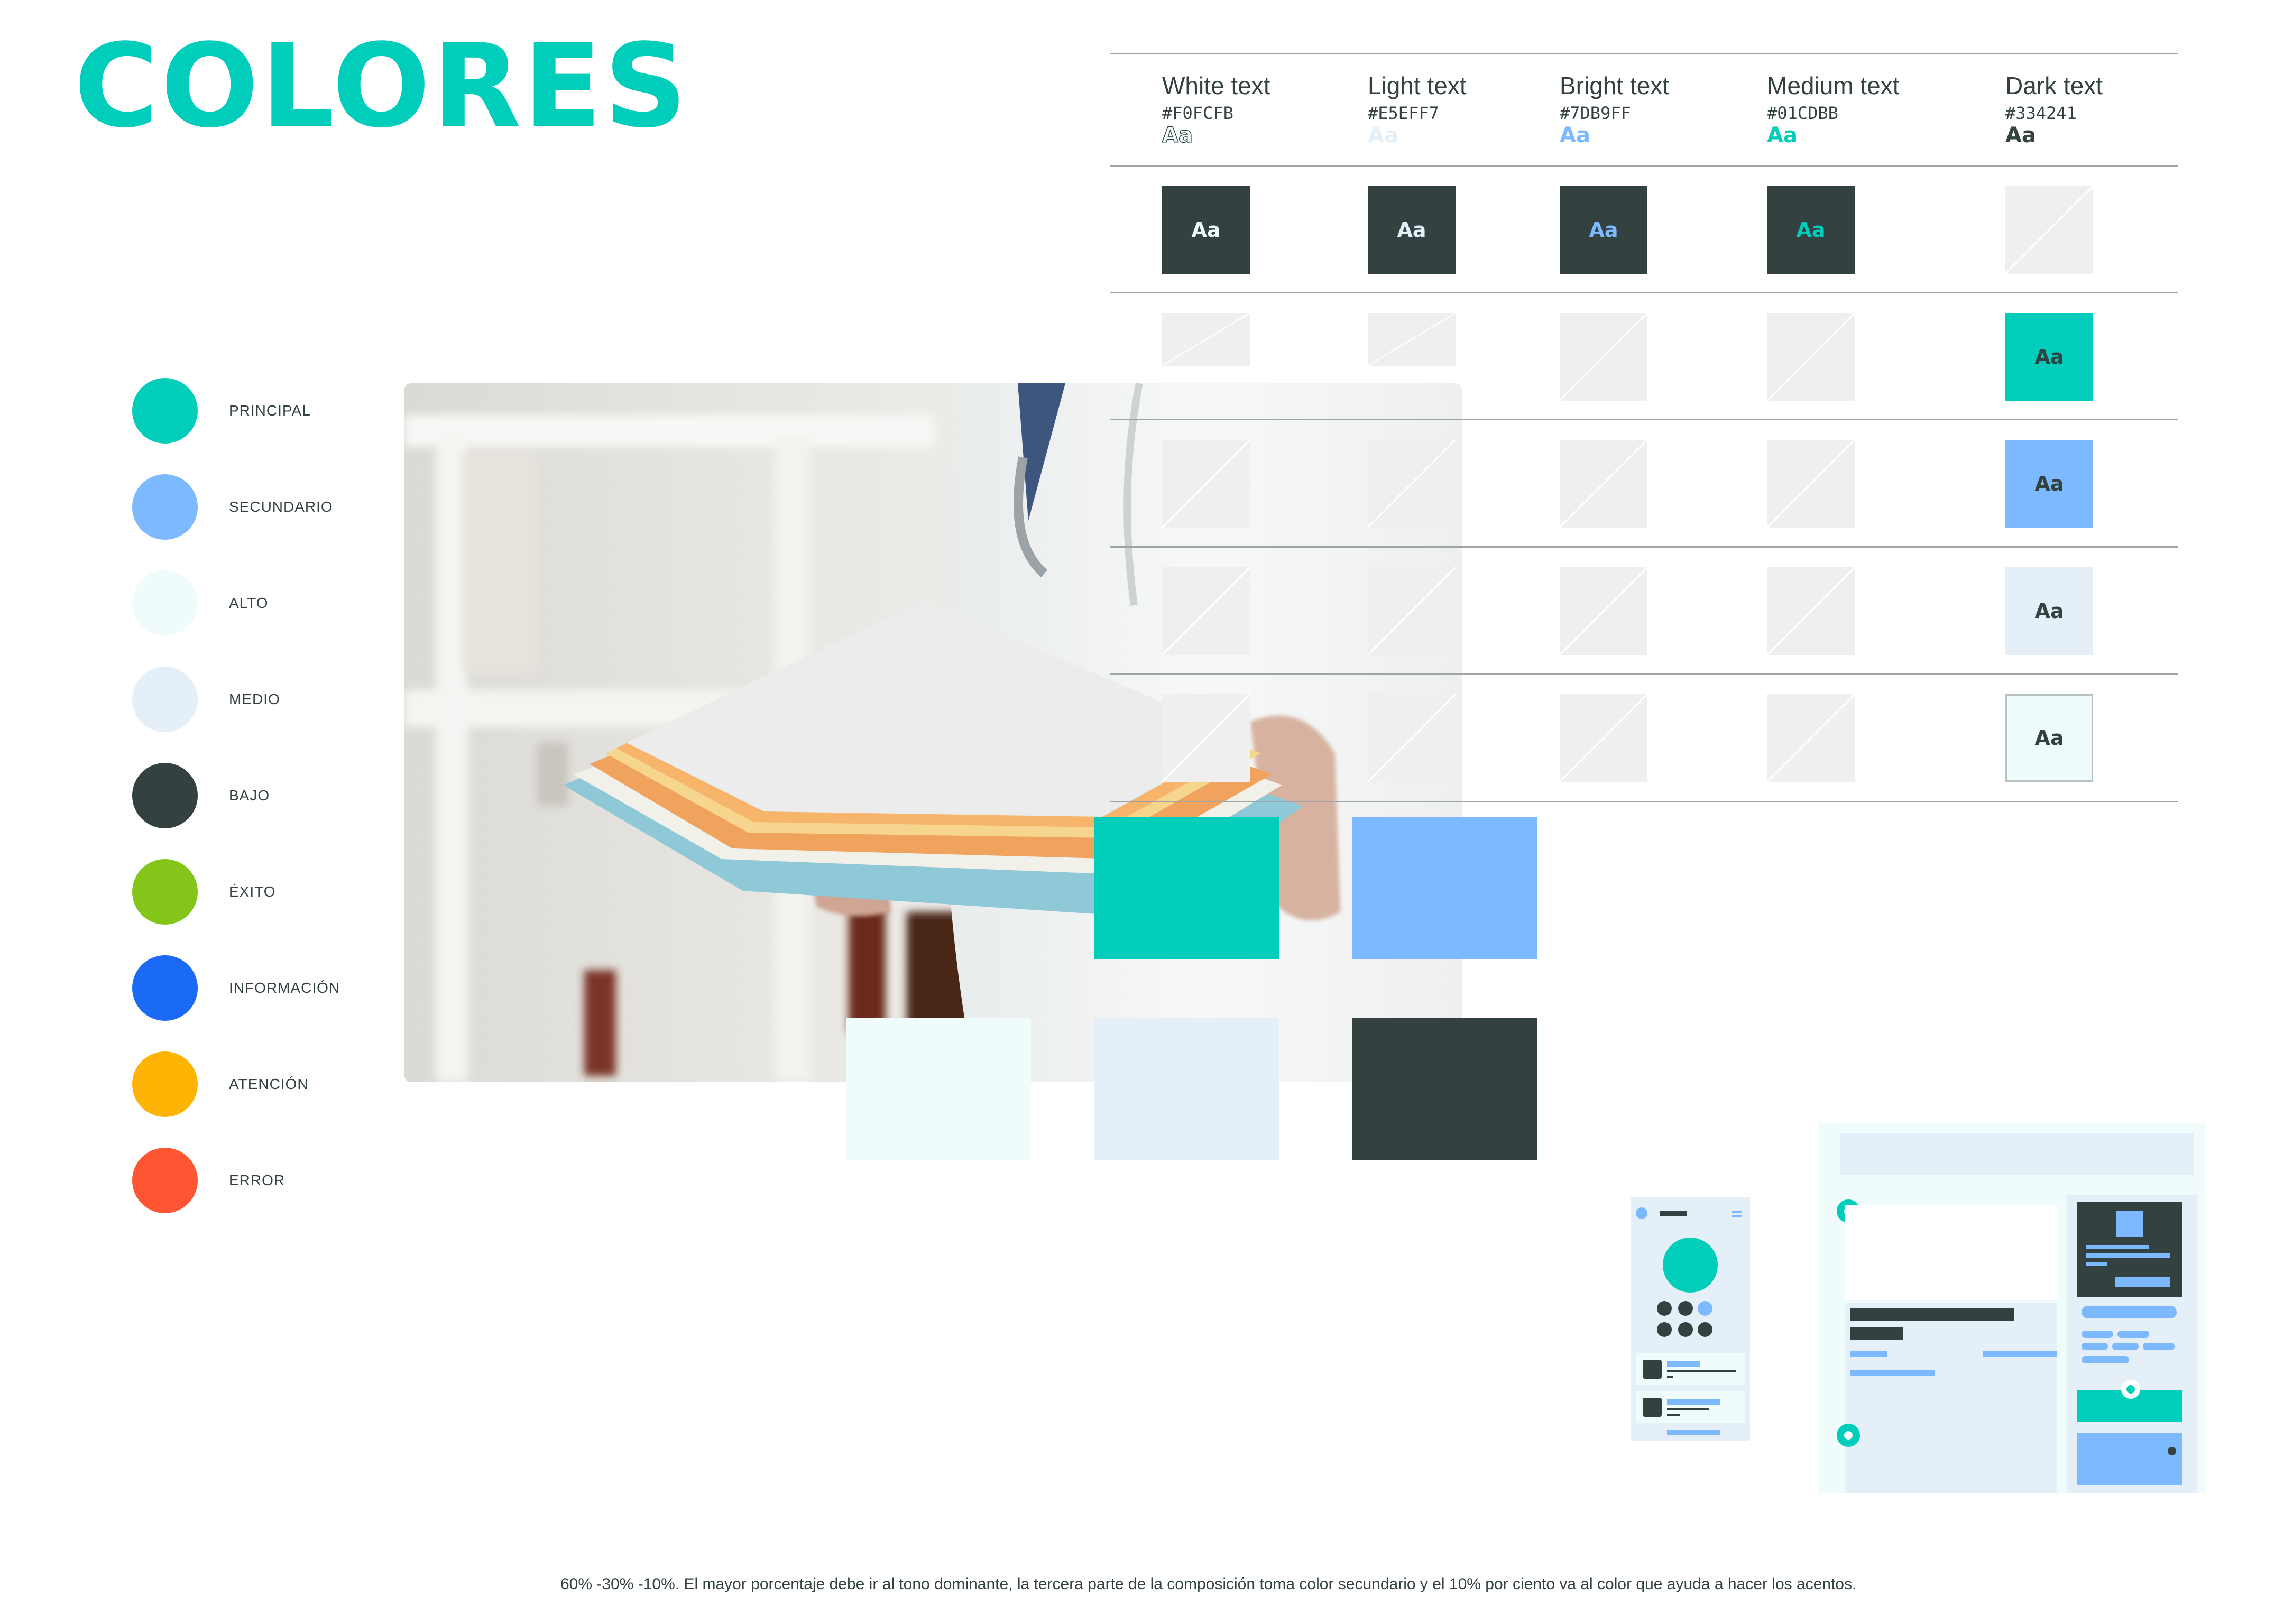  What do you see at coordinates (2012, 1308) in the screenshot?
I see `desktop-mockup` at bounding box center [2012, 1308].